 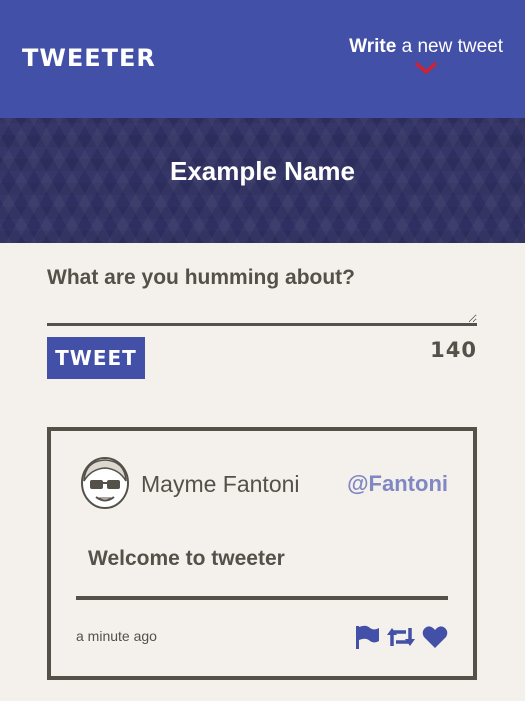 What do you see at coordinates (262, 598) in the screenshot?
I see `tweet-divider` at bounding box center [262, 598].